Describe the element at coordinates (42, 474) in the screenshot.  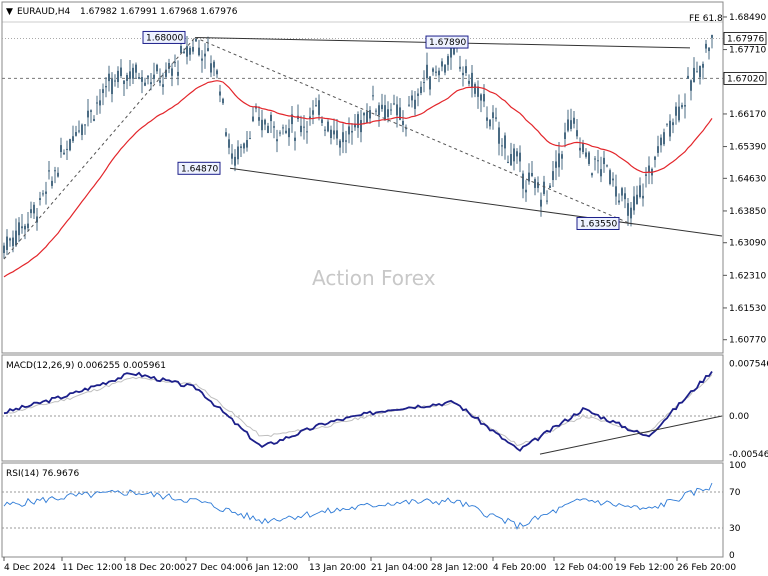
I see `rsi-label: RSI(14) 76.9676` at that location.